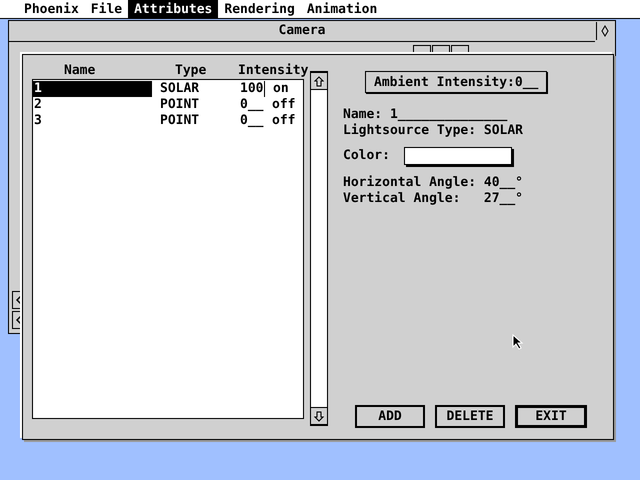 The height and width of the screenshot is (480, 640). What do you see at coordinates (92, 105) in the screenshot?
I see `list-item: 2` at bounding box center [92, 105].